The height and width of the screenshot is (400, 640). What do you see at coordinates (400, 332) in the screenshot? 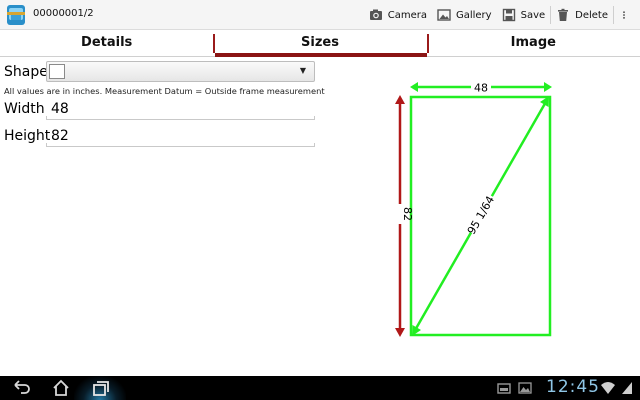
I see `height-arrow-bottom-icon` at bounding box center [400, 332].